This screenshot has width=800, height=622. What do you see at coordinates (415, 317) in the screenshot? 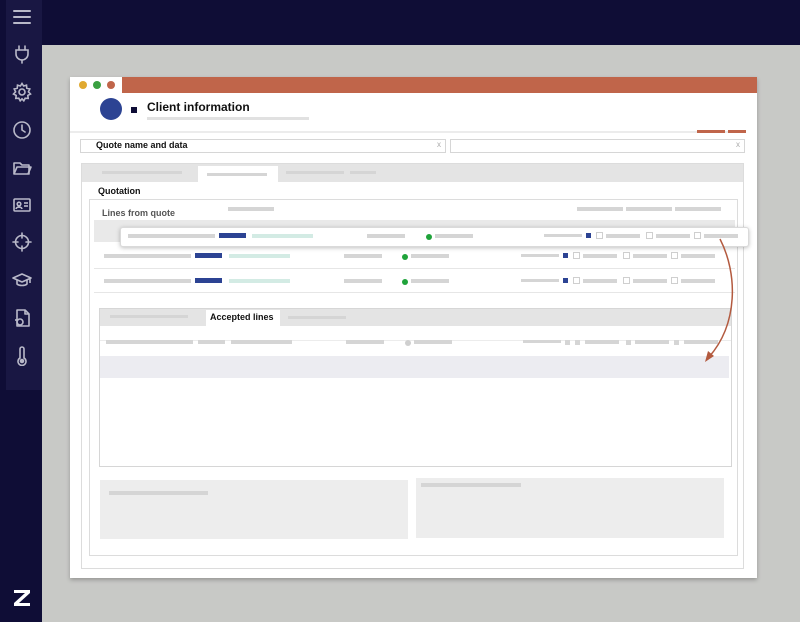
I see `accepted-tab-strip: Accepted lines` at bounding box center [415, 317].